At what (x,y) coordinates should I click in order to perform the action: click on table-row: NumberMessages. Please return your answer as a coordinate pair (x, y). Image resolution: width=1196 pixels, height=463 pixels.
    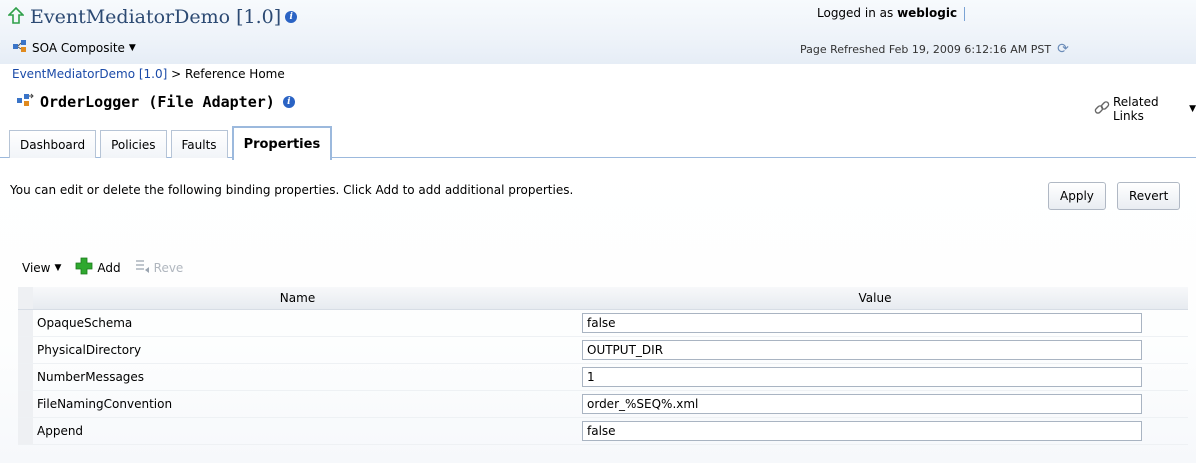
    Looking at the image, I should click on (603, 377).